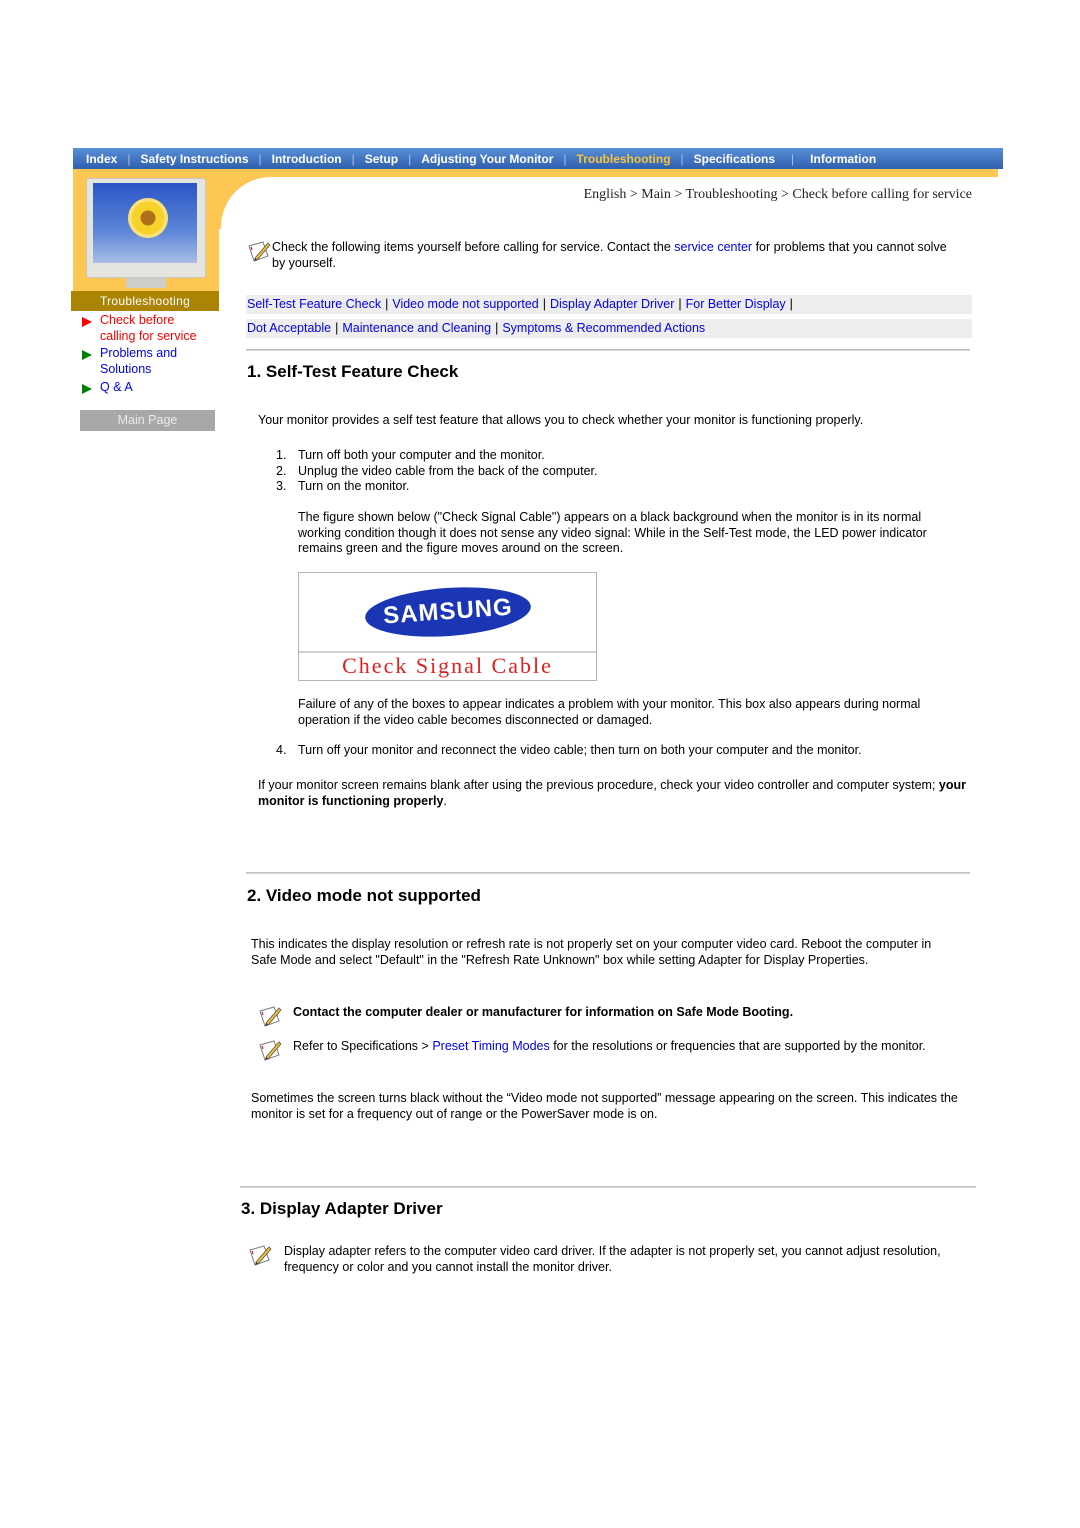 Image resolution: width=1080 pixels, height=1528 pixels. What do you see at coordinates (145, 301) in the screenshot?
I see `sidebar-header: Troubleshooting` at bounding box center [145, 301].